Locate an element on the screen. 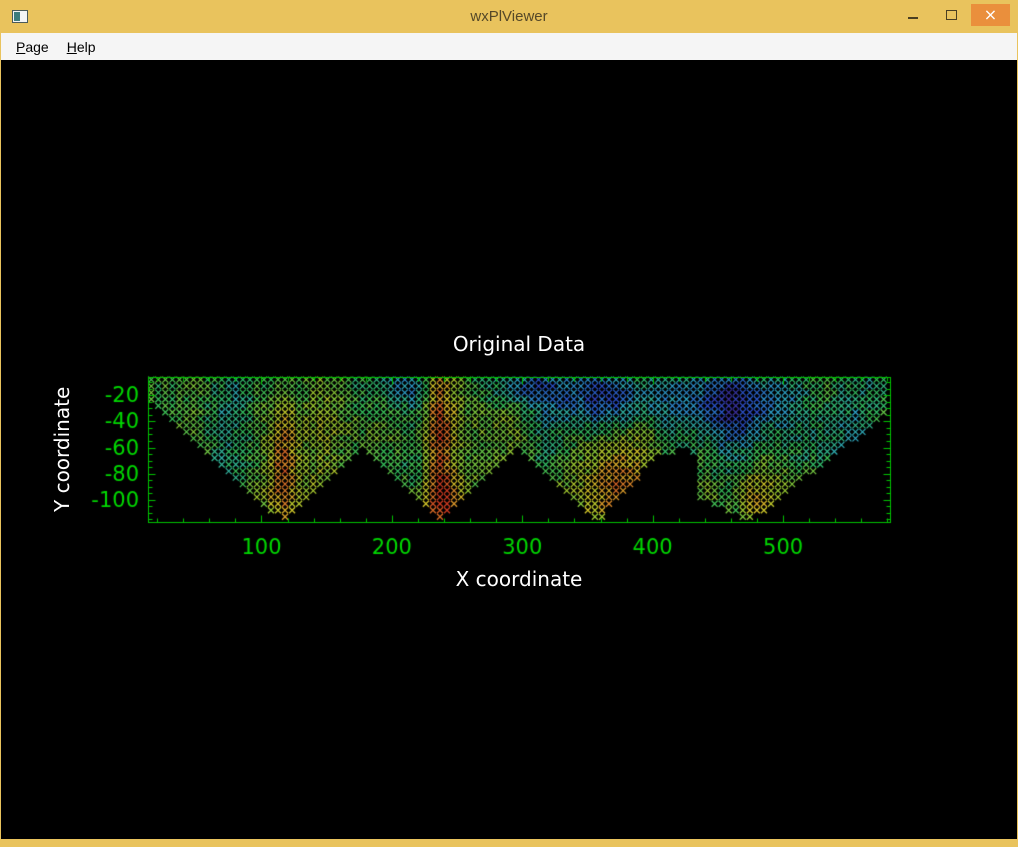  window-titlebar: wxPlViewer × is located at coordinates (509, 16).